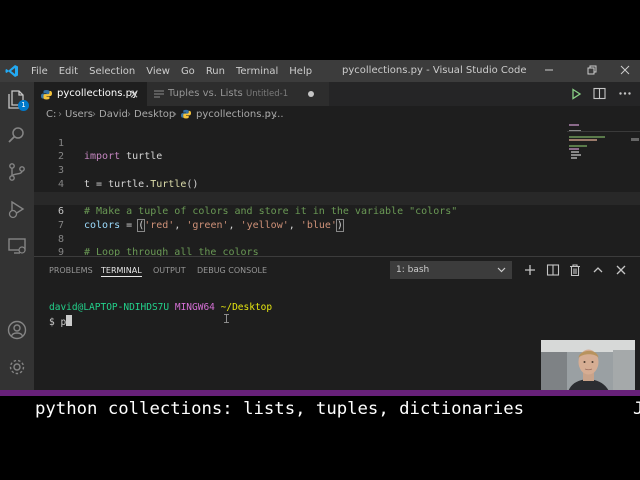 The width and height of the screenshot is (640, 480). Describe the element at coordinates (599, 93) in the screenshot. I see `split-editor-icon` at that location.